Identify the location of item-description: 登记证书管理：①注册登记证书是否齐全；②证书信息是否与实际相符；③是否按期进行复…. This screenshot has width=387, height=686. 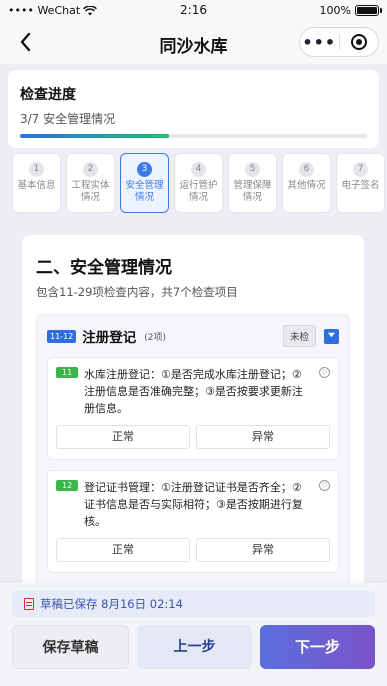
(193, 504).